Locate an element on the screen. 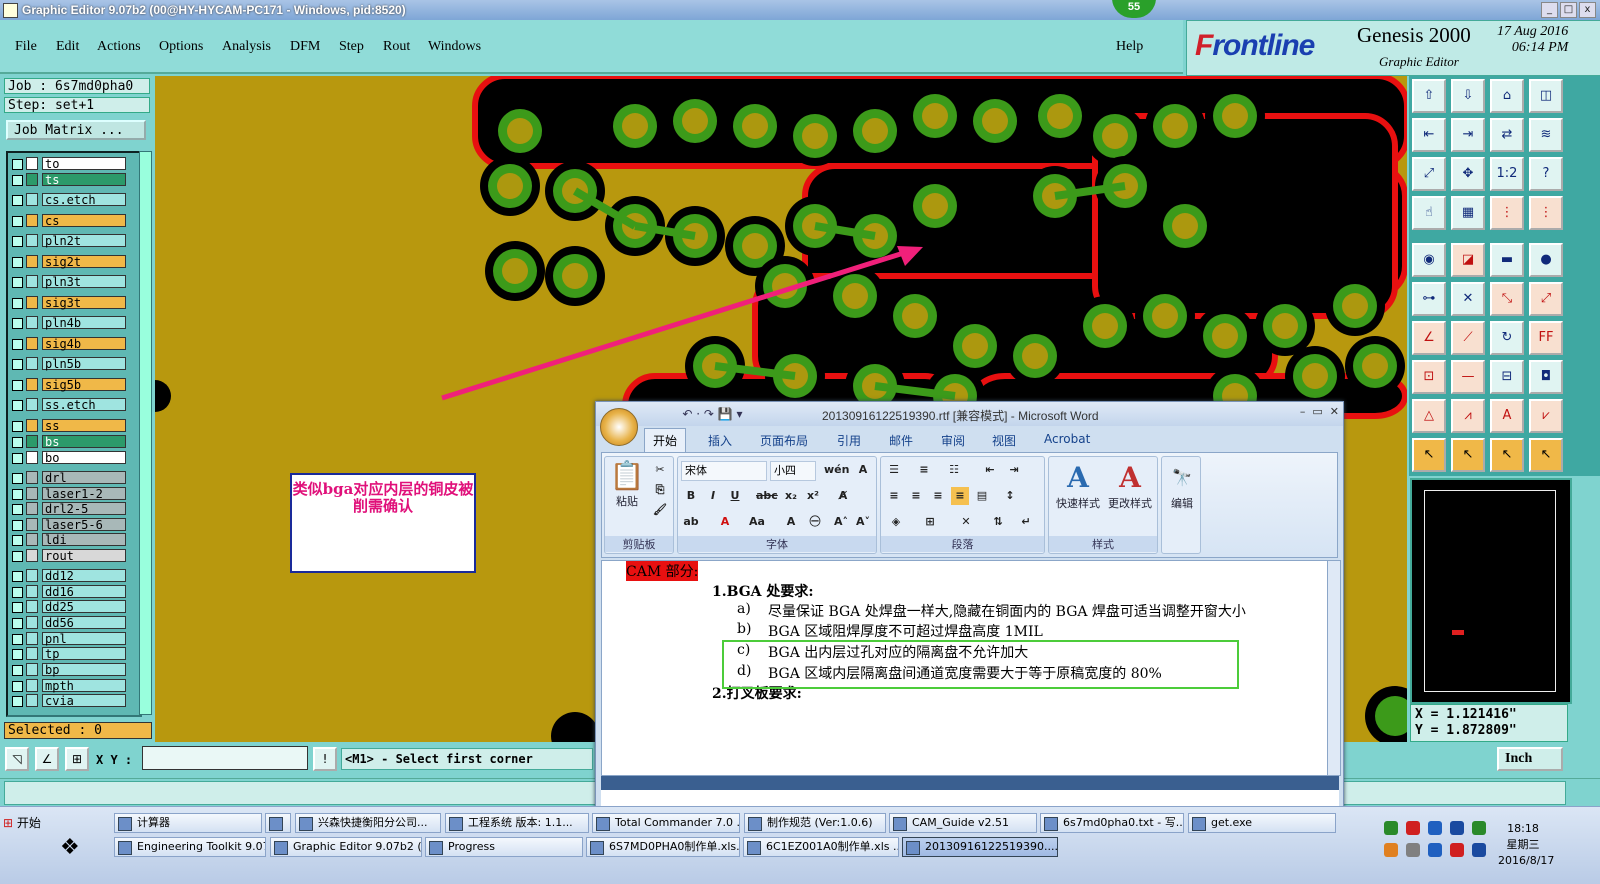 The image size is (1600, 884). maximize-button: □ is located at coordinates (1568, 10).